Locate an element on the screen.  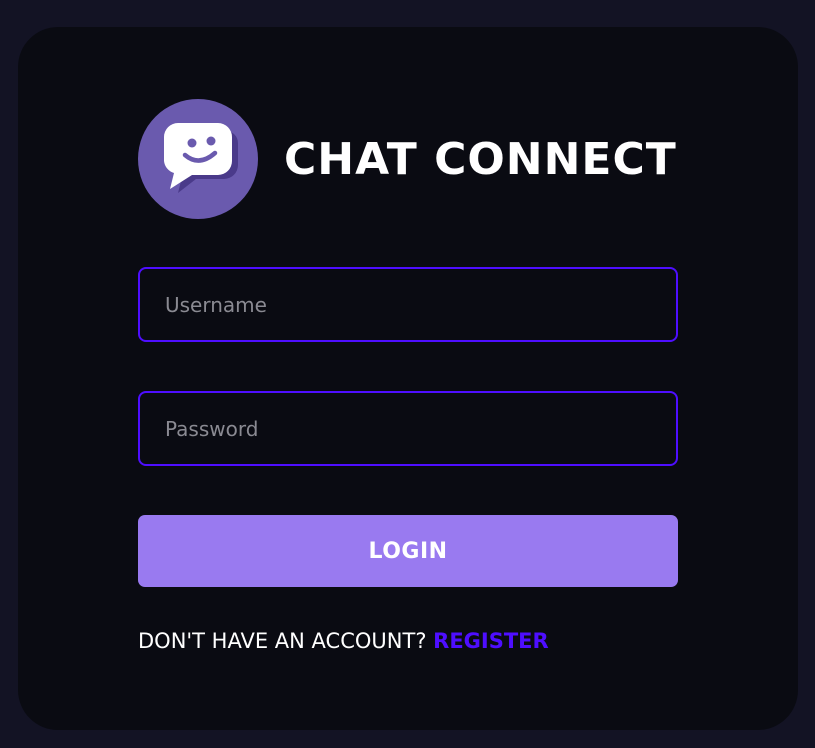
password-input is located at coordinates (408, 428).